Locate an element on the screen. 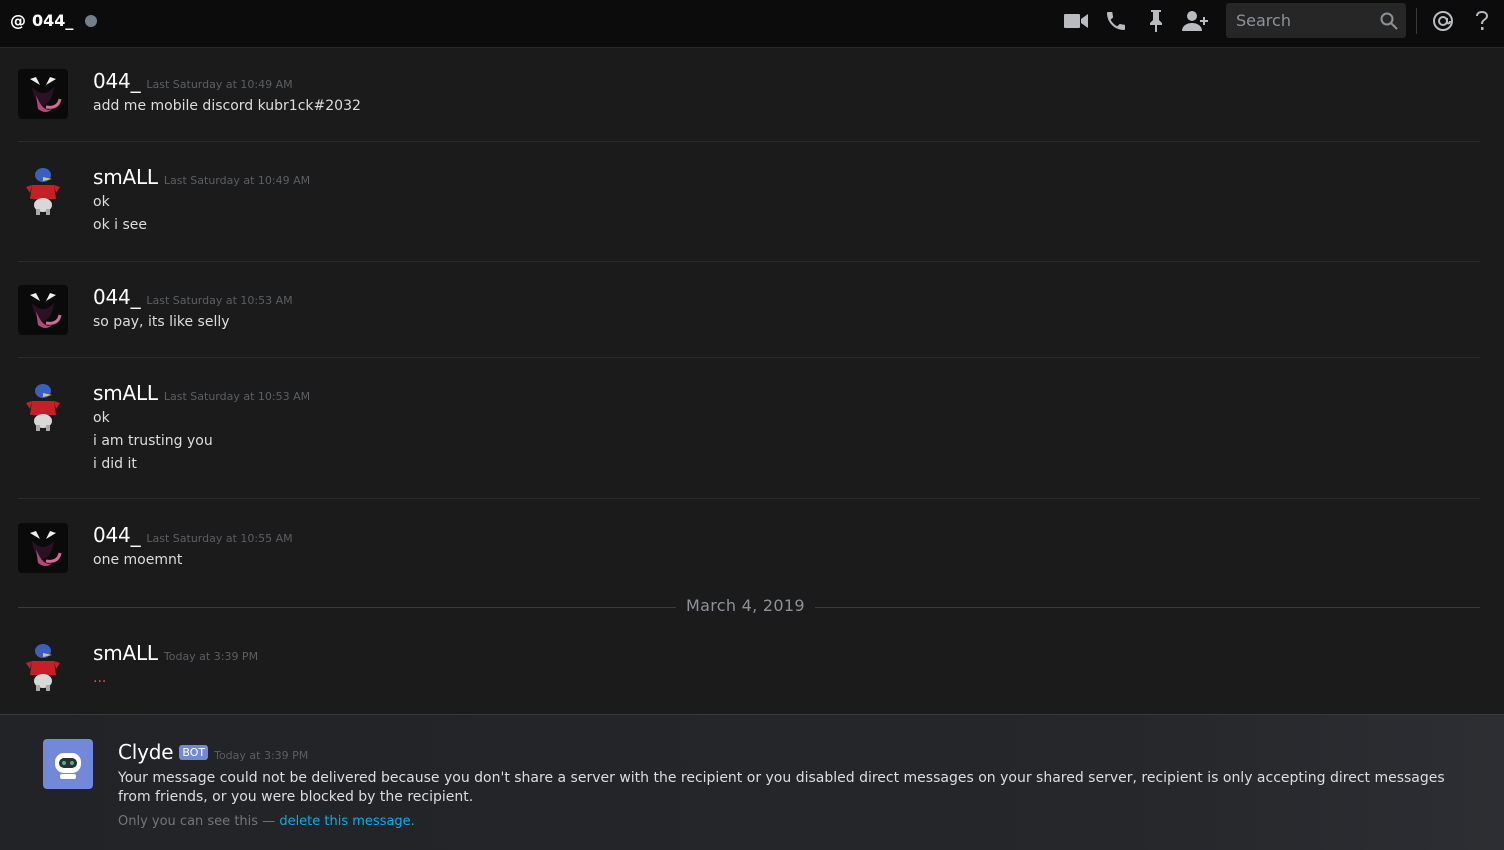 This screenshot has height=850, width=1504. voice-call-icon is located at coordinates (1116, 21).